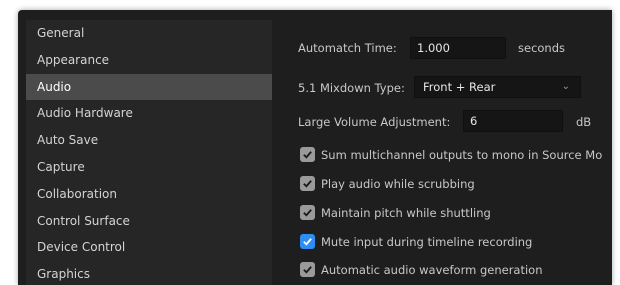 The width and height of the screenshot is (620, 285). I want to click on sidebar-item-general: General, so click(149, 33).